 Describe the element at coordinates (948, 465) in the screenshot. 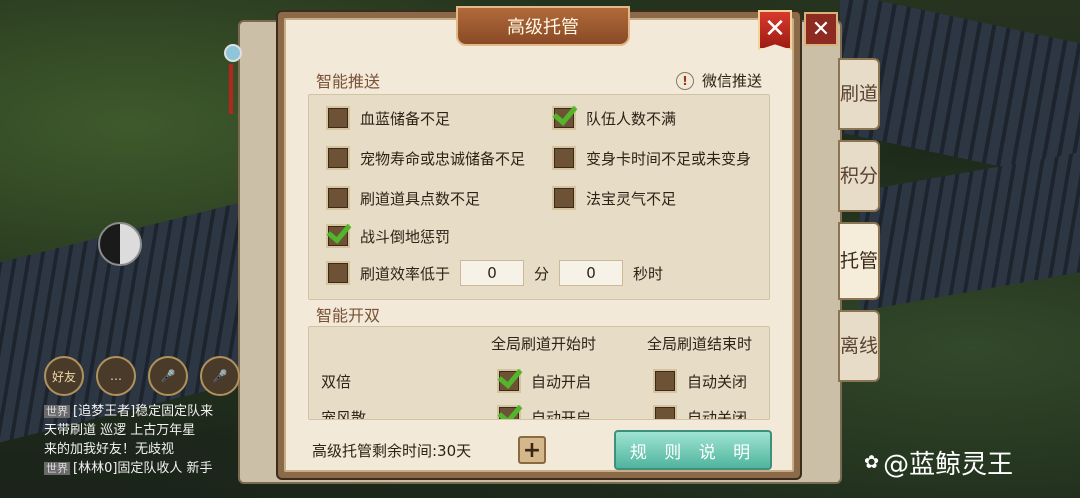

I see `watermark-text: @蓝鲸灵王` at that location.